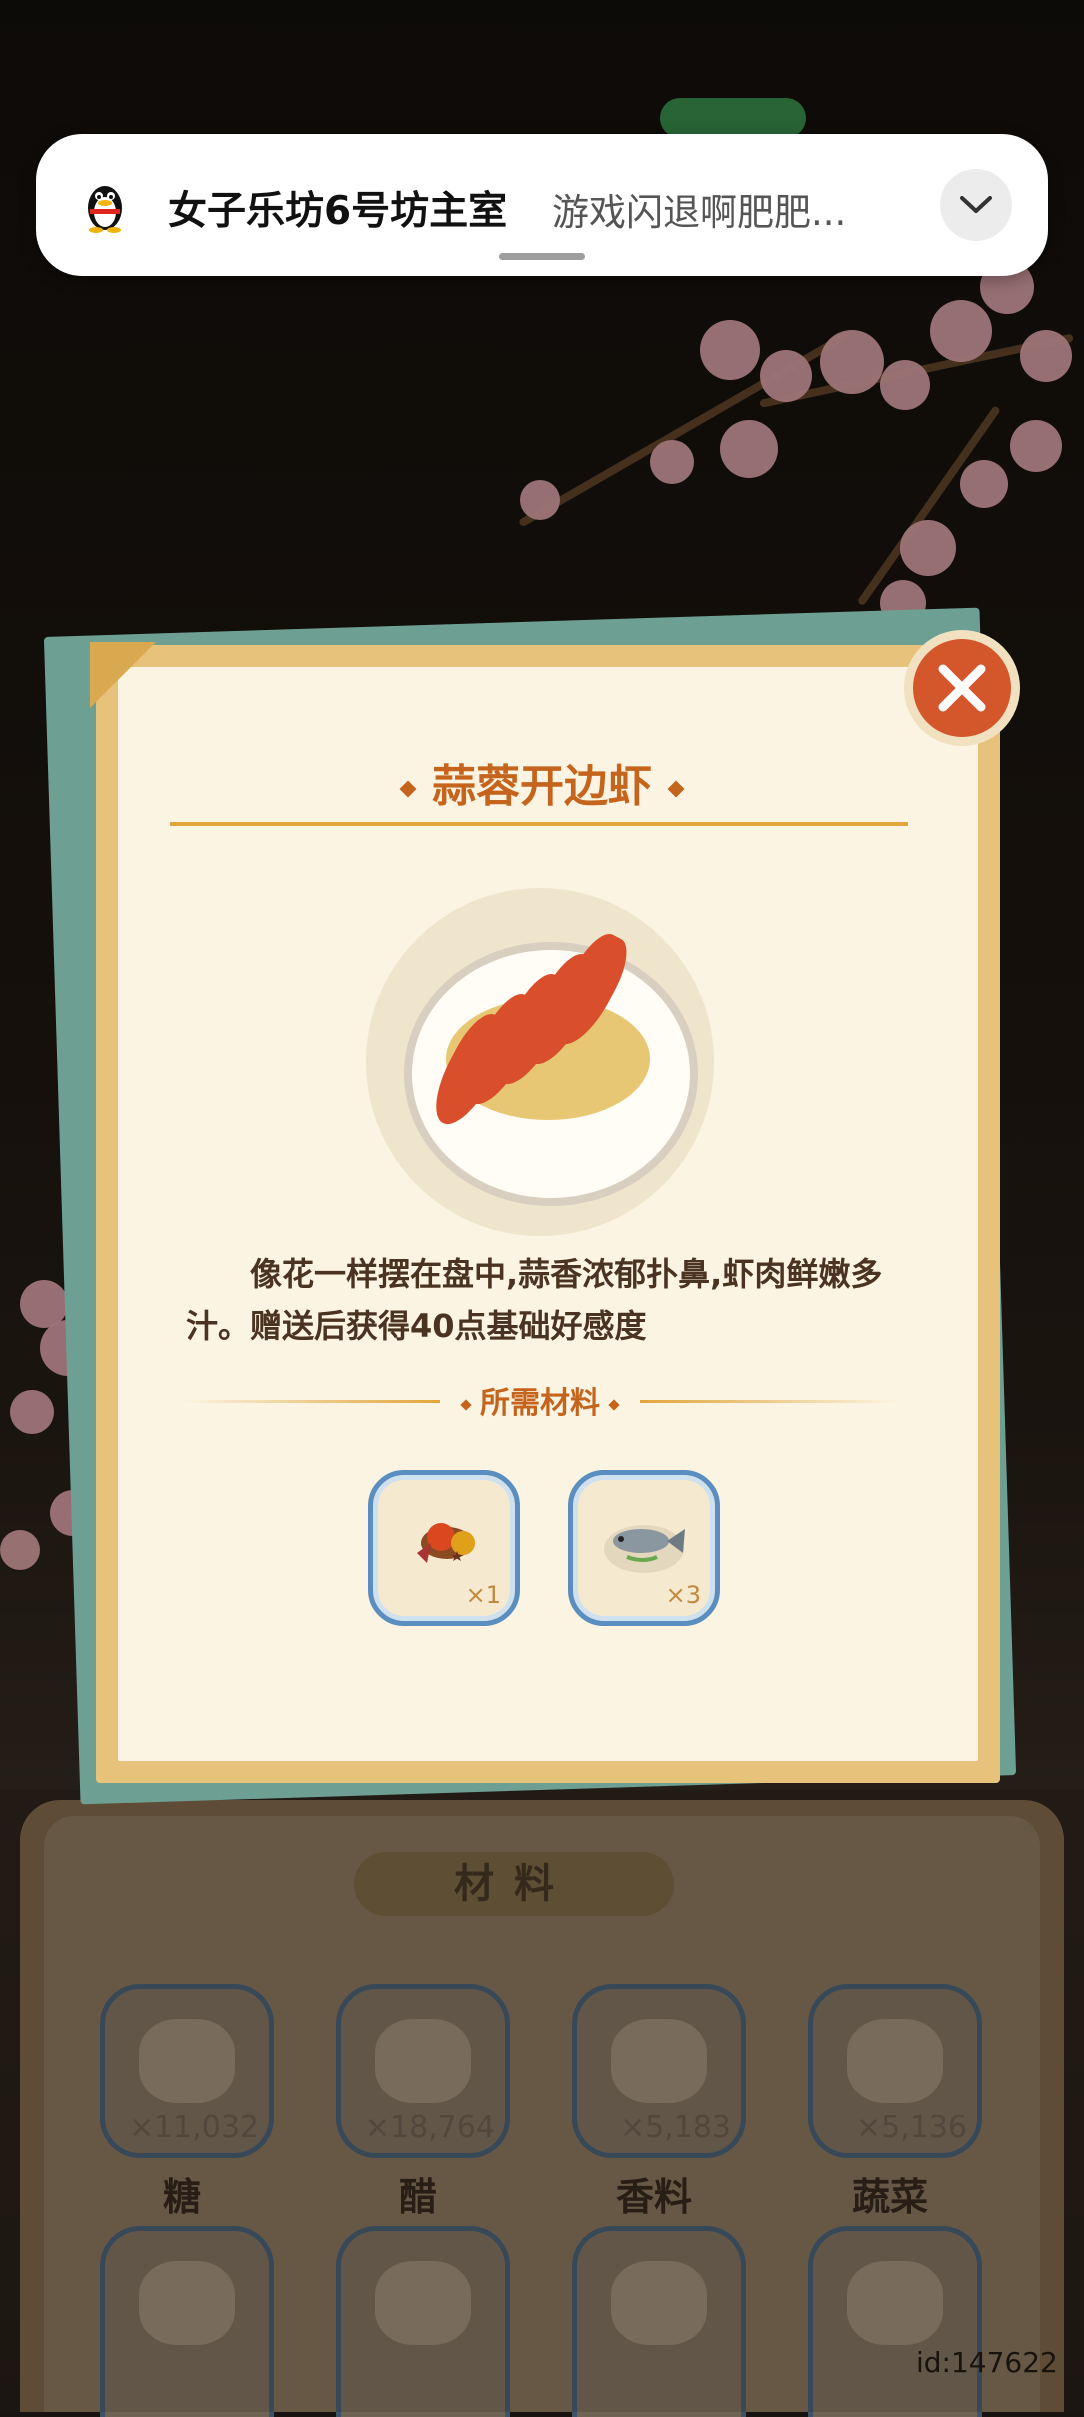  I want to click on required-materials-header: 所需材料, so click(540, 1403).